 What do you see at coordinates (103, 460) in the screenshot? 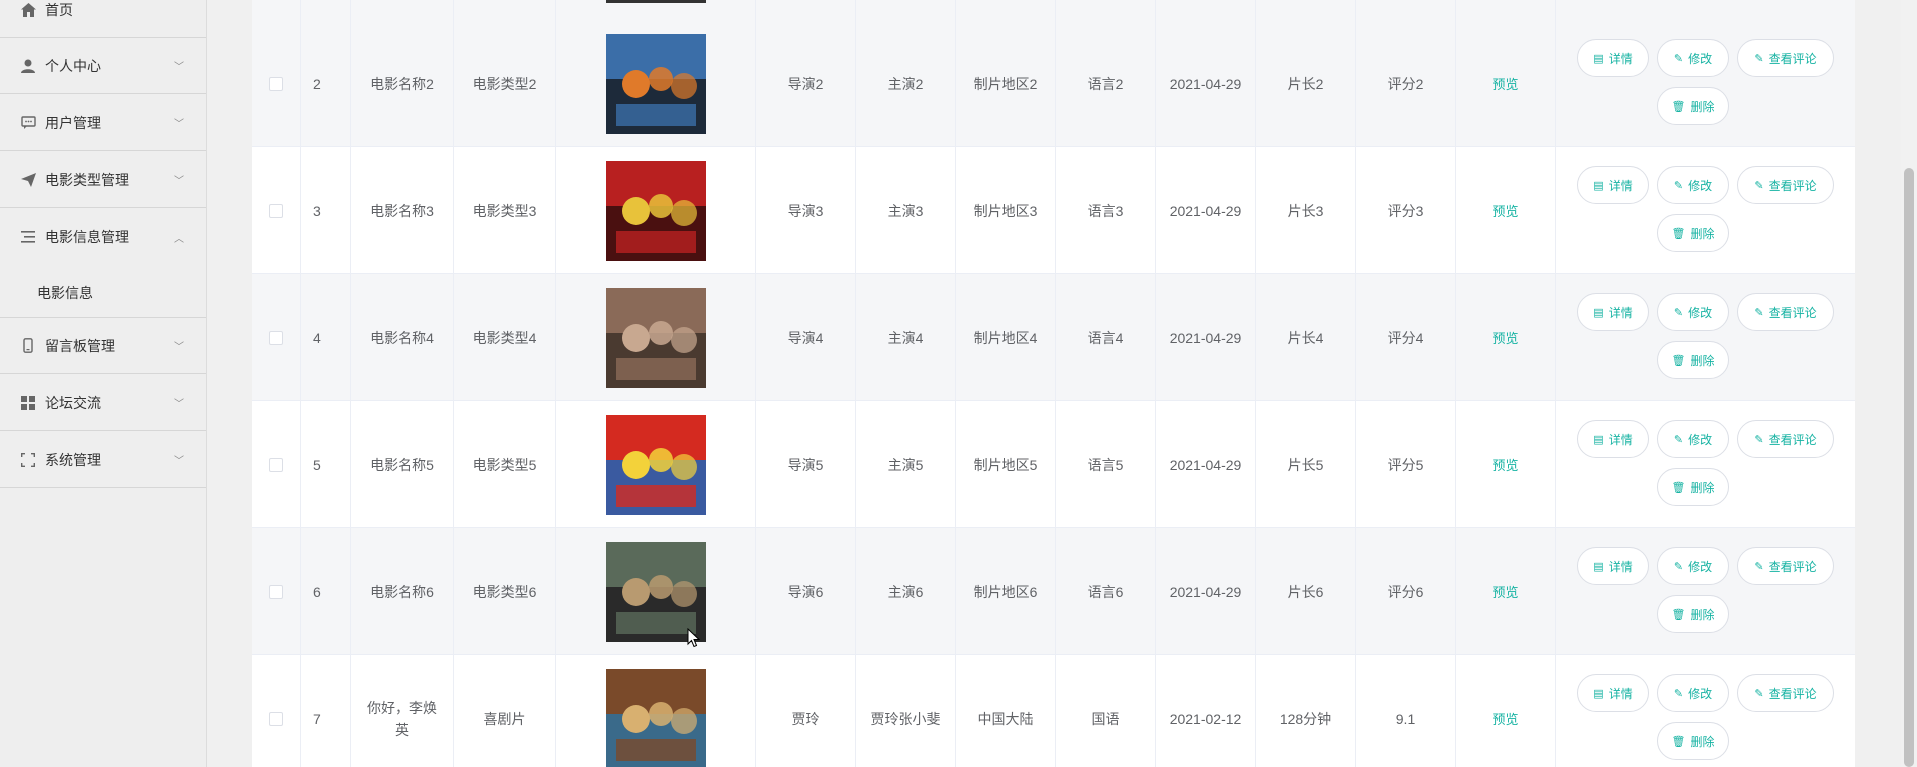
I see `sidebar-item-system: 系统管理 ﹀` at bounding box center [103, 460].